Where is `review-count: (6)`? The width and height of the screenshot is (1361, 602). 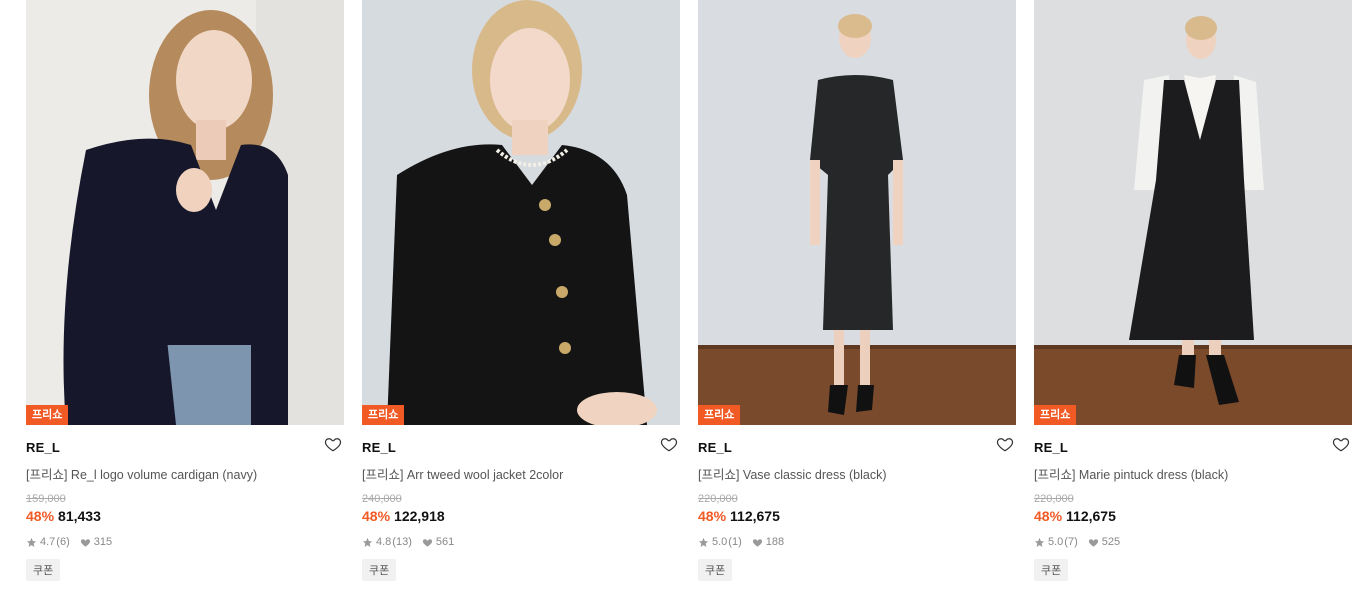 review-count: (6) is located at coordinates (63, 542).